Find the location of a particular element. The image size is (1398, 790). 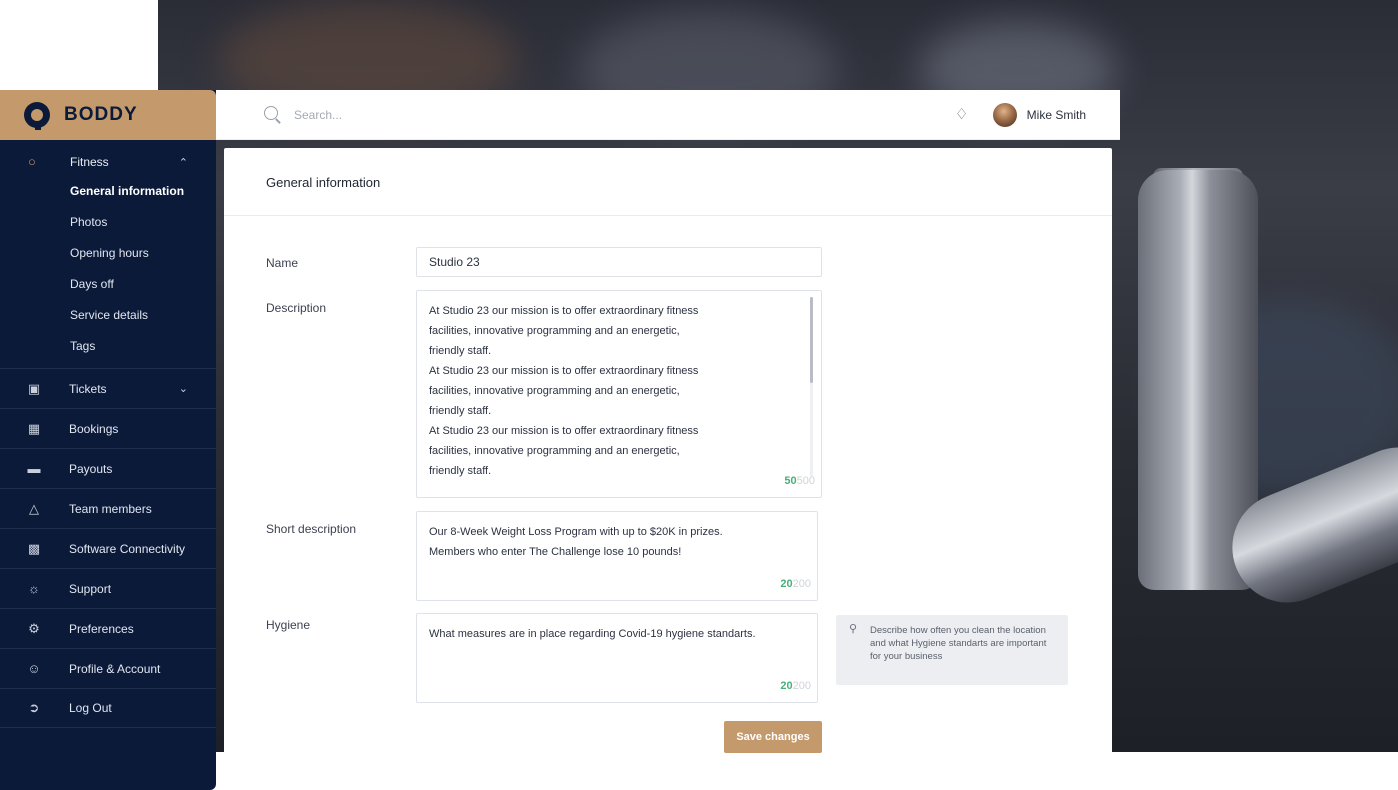

sidebar-item-software-connectivity: ▩ Software Connectivity is located at coordinates (108, 548).